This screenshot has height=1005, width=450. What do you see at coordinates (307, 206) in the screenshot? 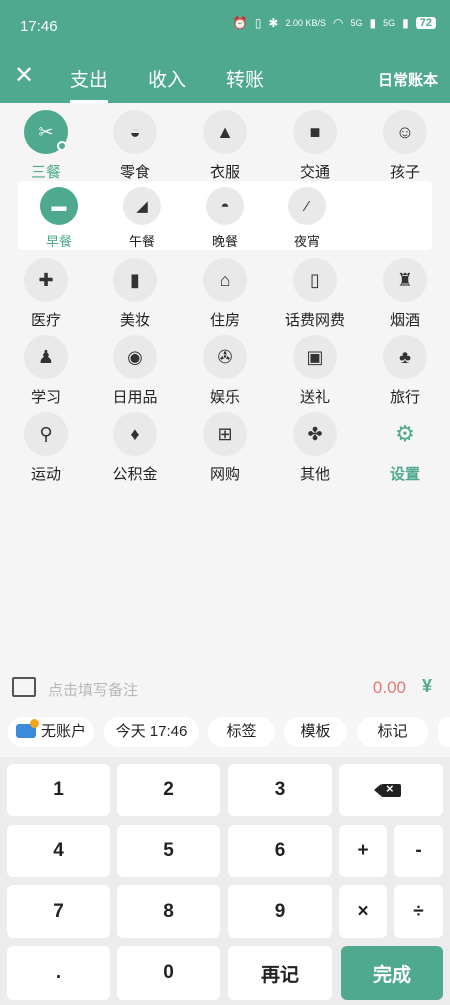
I see `late-snack-icon: ⁄` at bounding box center [307, 206].